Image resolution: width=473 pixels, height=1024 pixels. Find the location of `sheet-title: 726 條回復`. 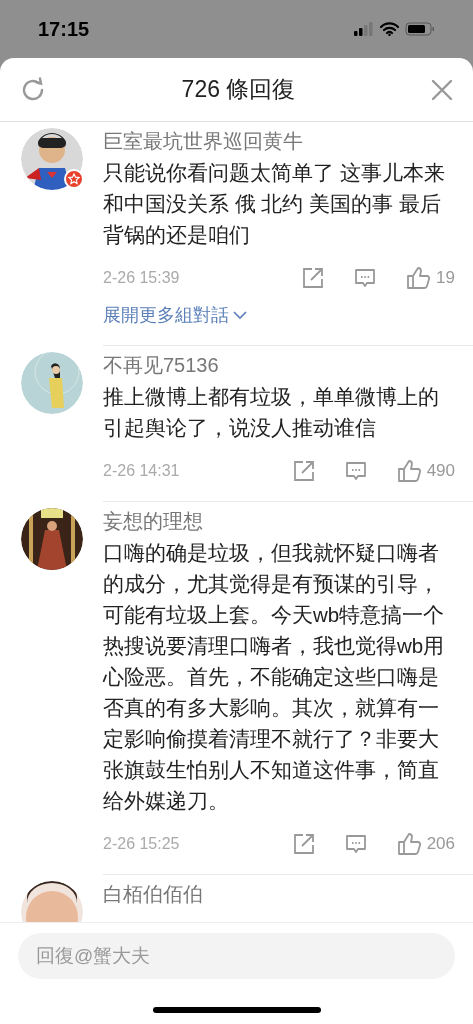

sheet-title: 726 條回復 is located at coordinates (238, 90).